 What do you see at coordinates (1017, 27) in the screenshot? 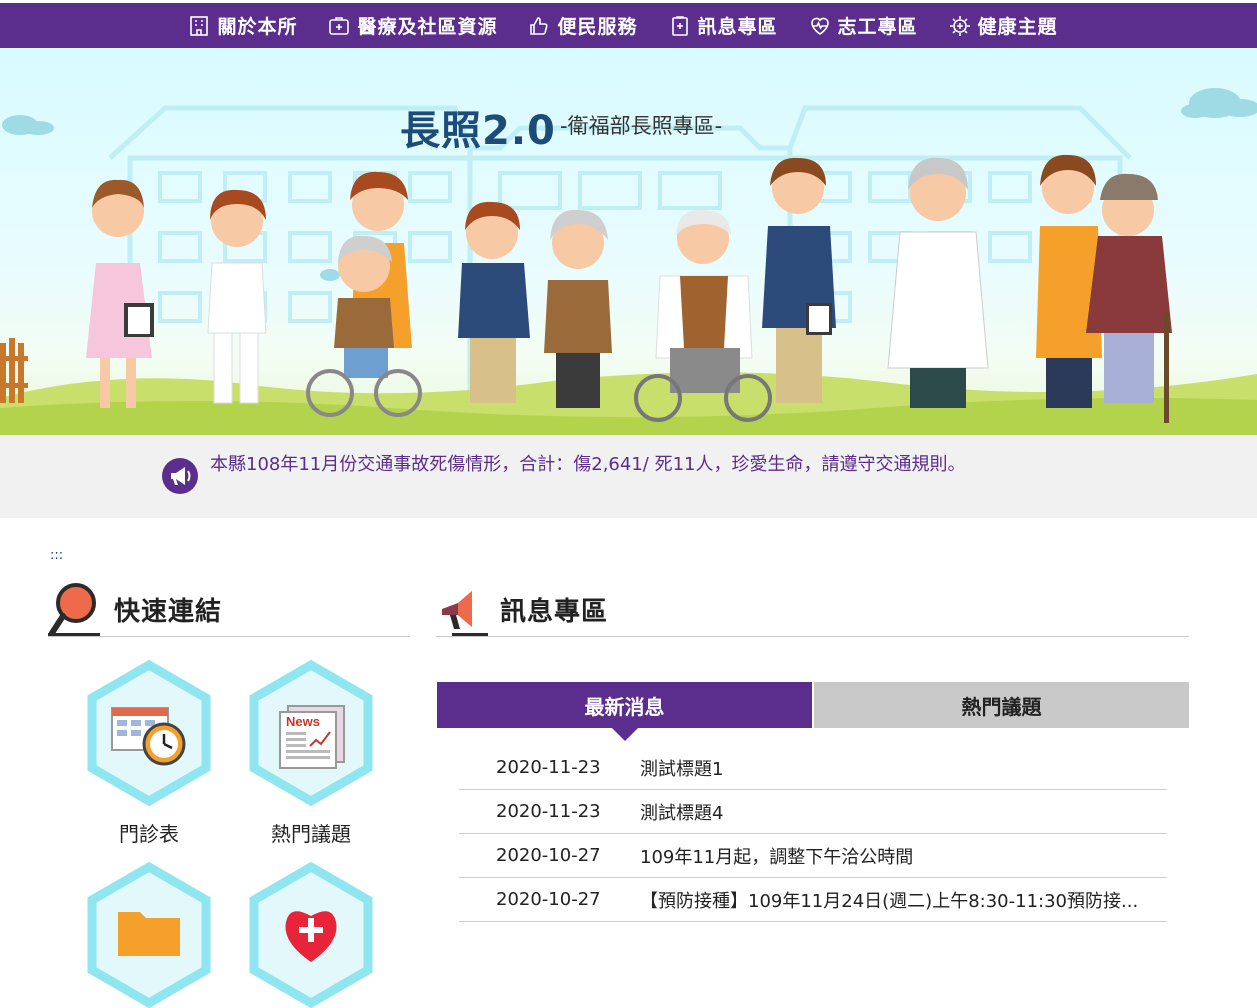
I see `nav-label: 健康主題` at bounding box center [1017, 27].